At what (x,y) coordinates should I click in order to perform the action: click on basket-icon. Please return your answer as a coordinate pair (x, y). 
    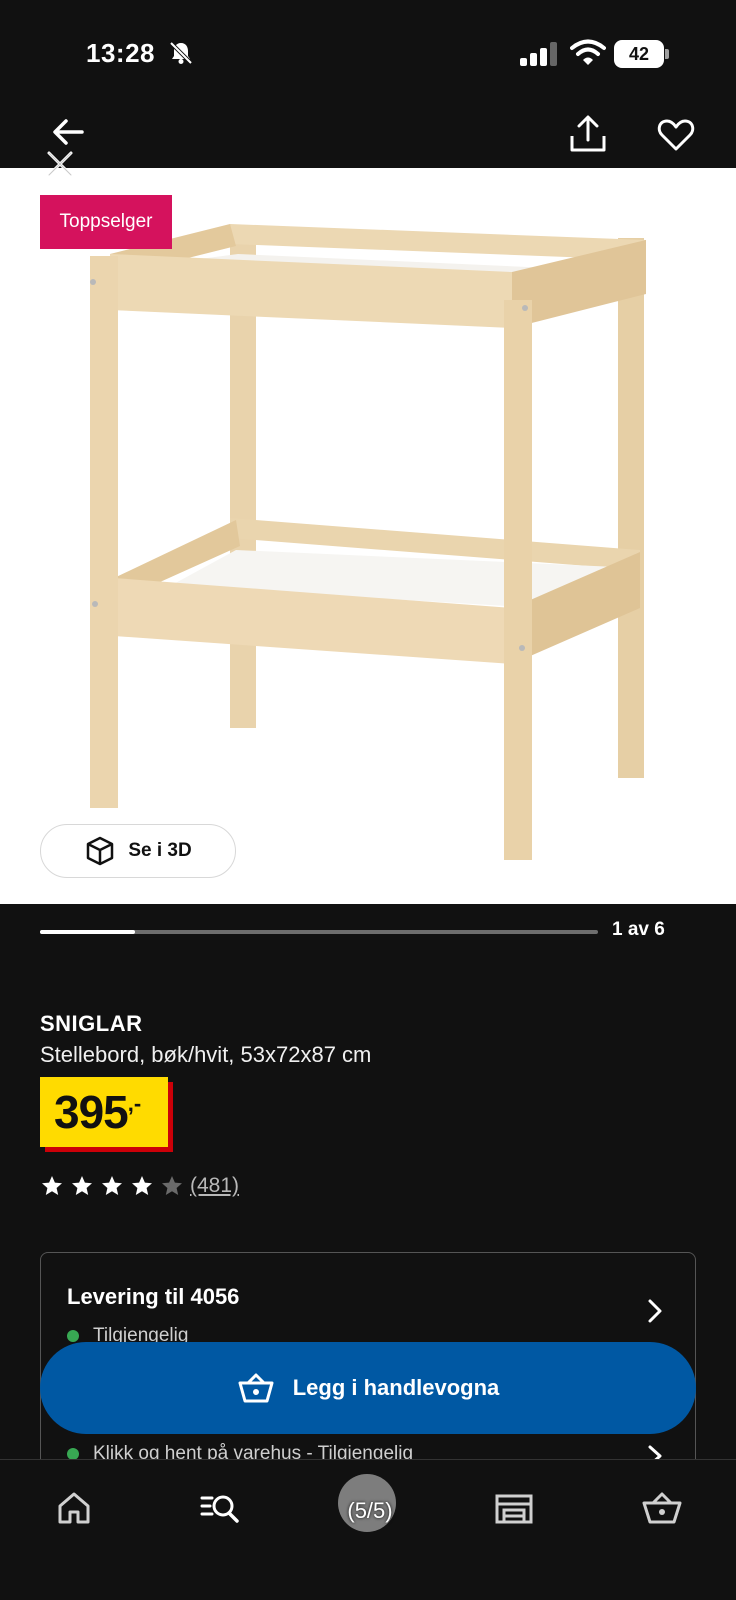
    Looking at the image, I should click on (662, 1508).